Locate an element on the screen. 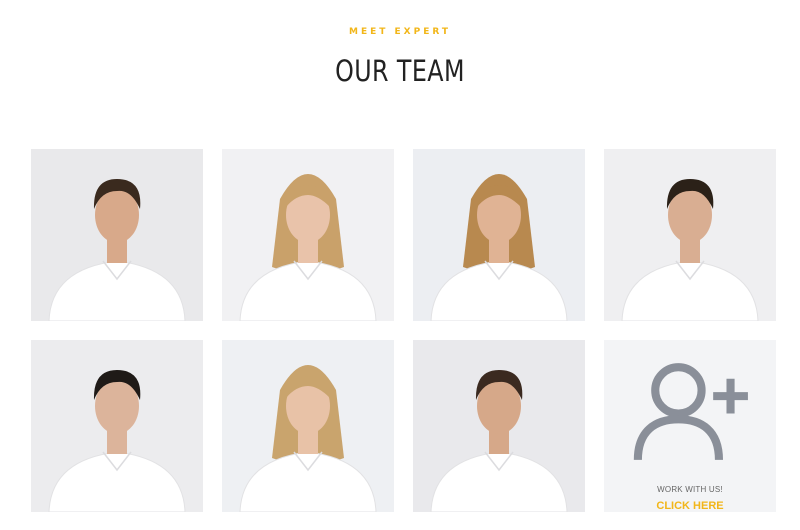  add-user-icon is located at coordinates (690, 412).